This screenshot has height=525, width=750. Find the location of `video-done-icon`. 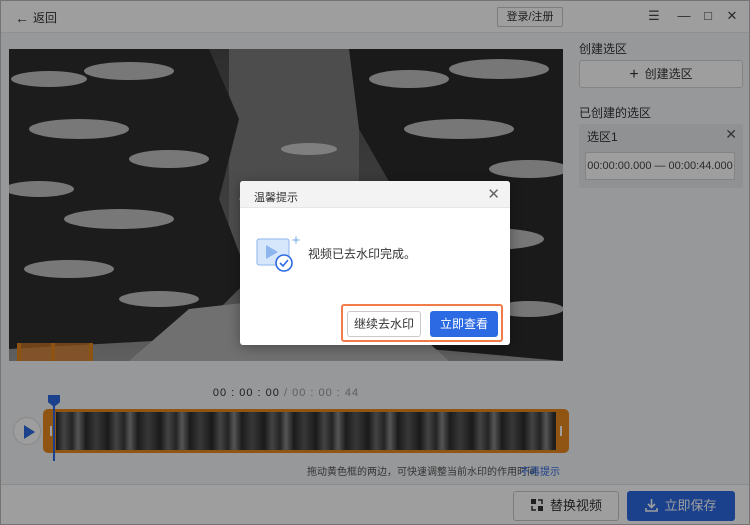

video-done-icon is located at coordinates (278, 253).